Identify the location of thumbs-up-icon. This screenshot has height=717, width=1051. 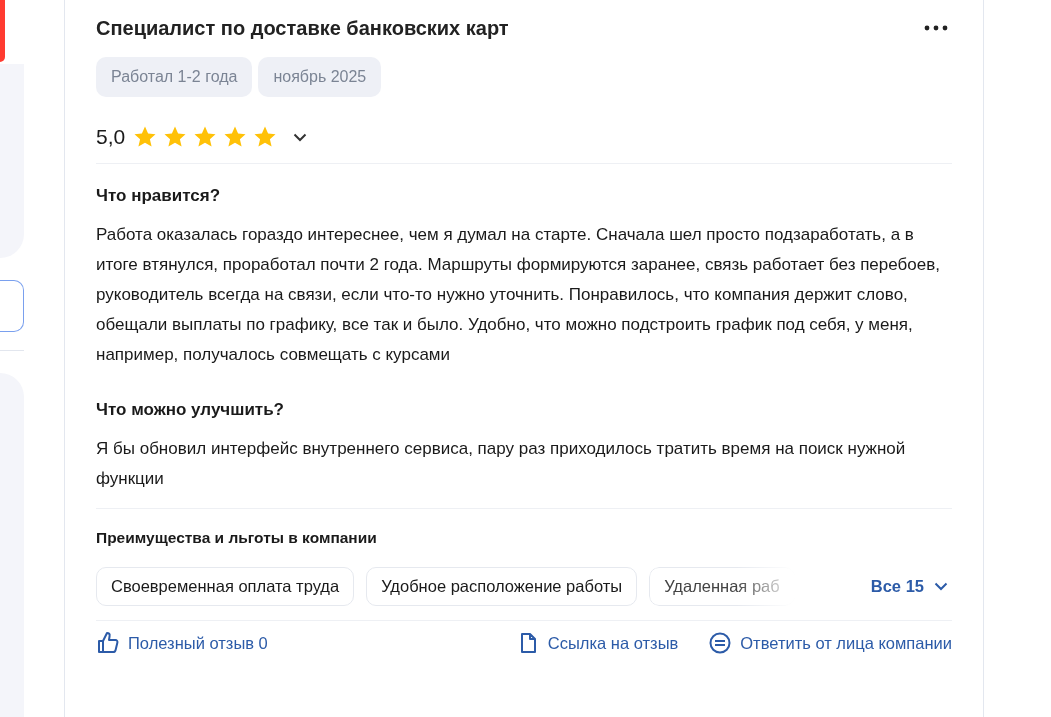
(108, 643).